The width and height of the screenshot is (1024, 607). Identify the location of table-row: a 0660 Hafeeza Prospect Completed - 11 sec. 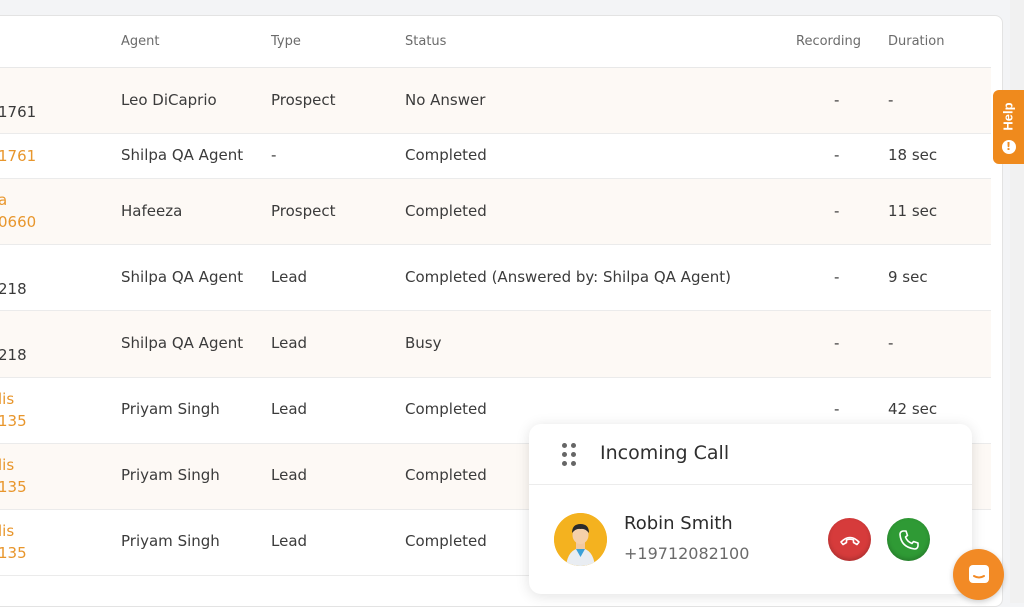
(495, 212).